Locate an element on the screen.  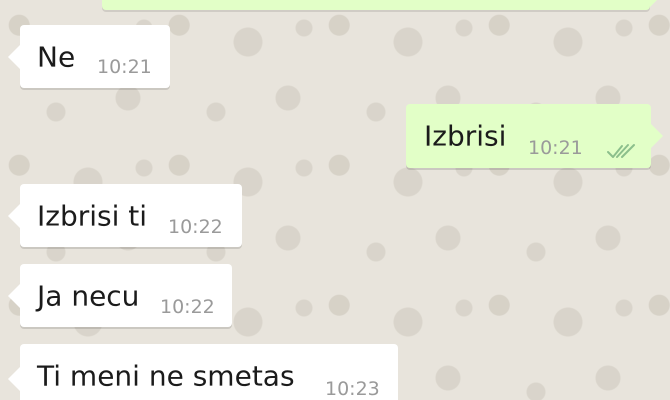
message-bubble-incoming: Ja necu 10:22 is located at coordinates (120, 295).